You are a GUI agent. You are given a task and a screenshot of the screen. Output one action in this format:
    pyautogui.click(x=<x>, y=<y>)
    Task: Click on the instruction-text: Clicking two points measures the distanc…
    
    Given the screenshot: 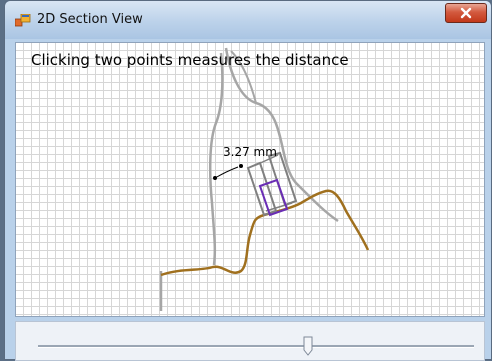 What is the action you would take?
    pyautogui.click(x=190, y=60)
    